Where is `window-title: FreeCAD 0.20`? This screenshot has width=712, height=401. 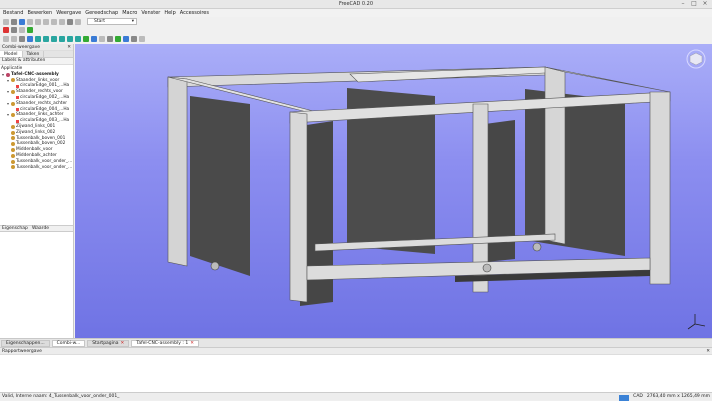
window-title: FreeCAD 0.20 is located at coordinates (356, 4).